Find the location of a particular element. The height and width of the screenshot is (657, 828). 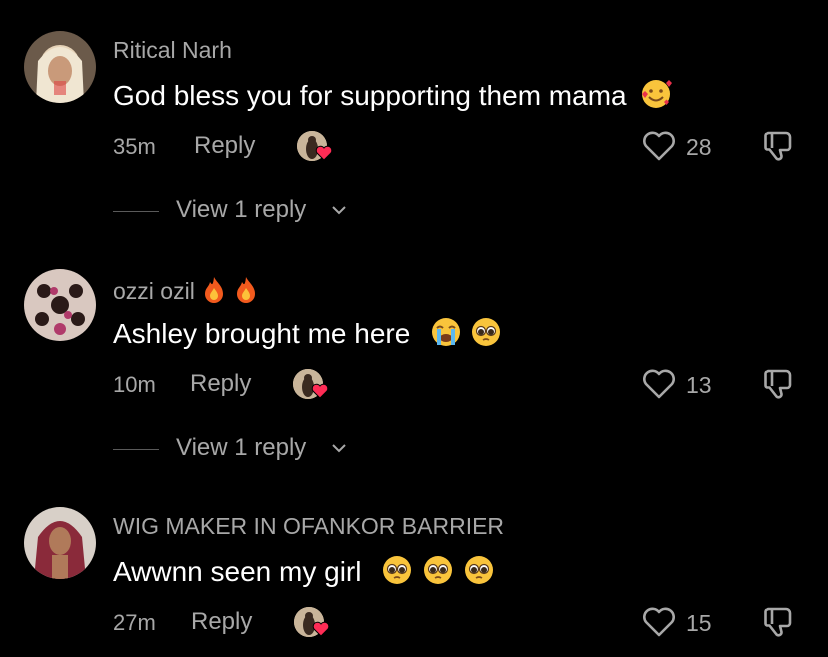

comment-text: God bless you for supporting them mama is located at coordinates (393, 95).